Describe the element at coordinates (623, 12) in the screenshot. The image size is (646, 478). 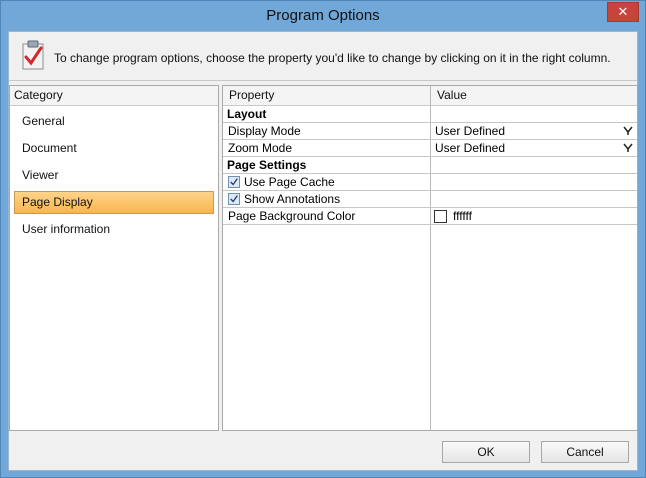
I see `close-button: ✕` at that location.